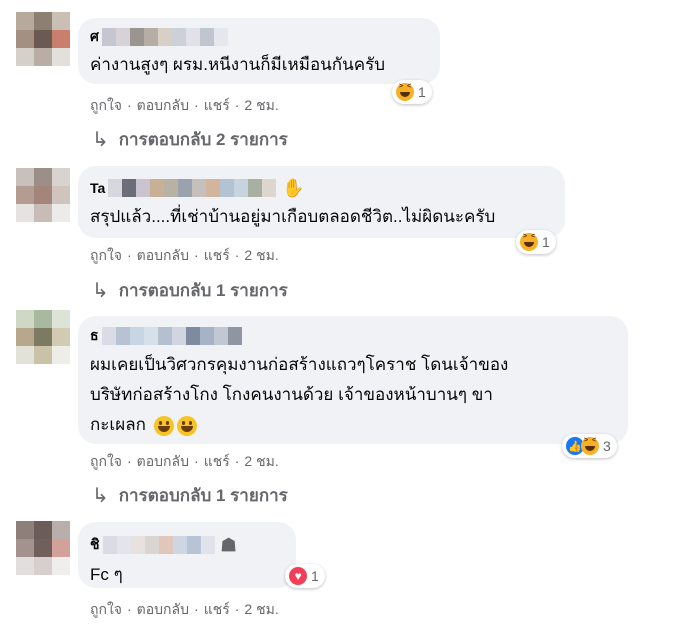 This screenshot has width=682, height=630. I want to click on reaction-summary: 👍 3, so click(589, 446).